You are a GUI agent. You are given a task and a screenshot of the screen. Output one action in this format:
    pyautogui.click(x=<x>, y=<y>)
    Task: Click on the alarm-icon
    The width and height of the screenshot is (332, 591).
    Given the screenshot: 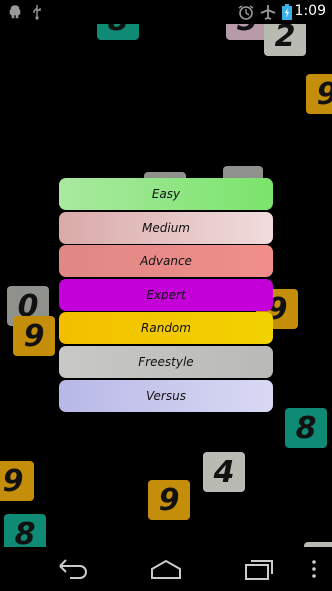 What is the action you would take?
    pyautogui.click(x=246, y=12)
    